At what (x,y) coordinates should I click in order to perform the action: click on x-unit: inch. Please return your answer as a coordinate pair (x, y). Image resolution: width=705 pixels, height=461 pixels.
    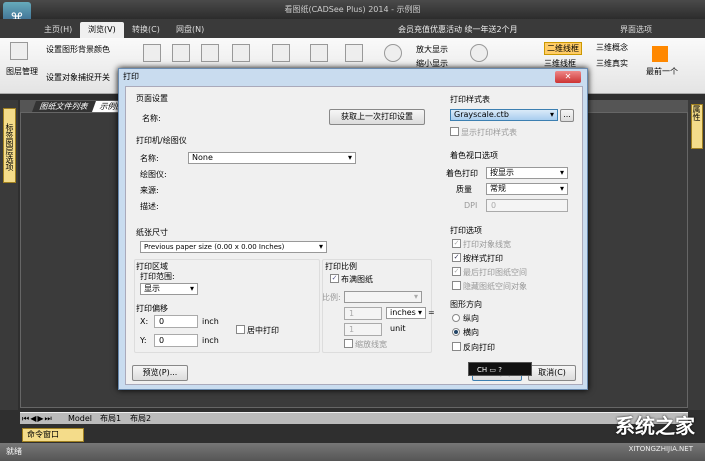
    Looking at the image, I should click on (210, 321).